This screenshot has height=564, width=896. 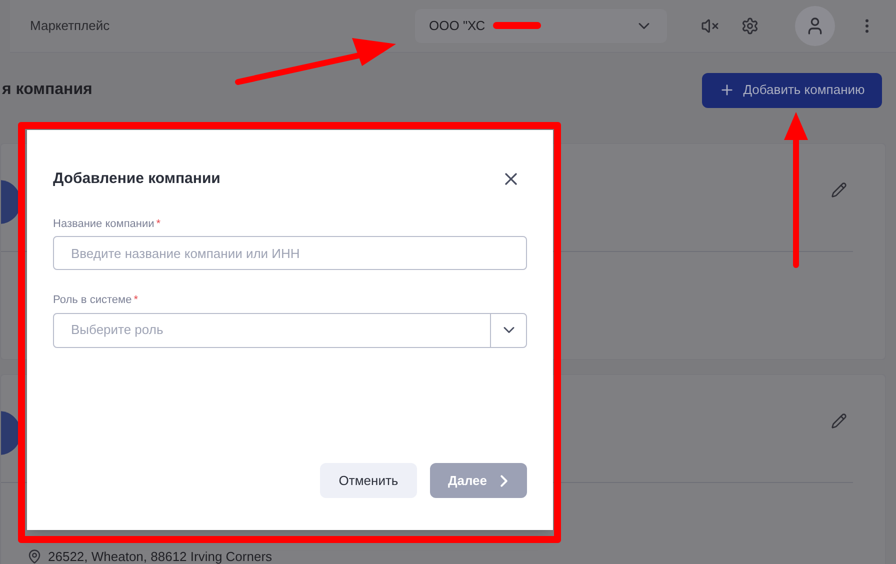 I want to click on company-select: ООО "ХС, so click(x=541, y=26).